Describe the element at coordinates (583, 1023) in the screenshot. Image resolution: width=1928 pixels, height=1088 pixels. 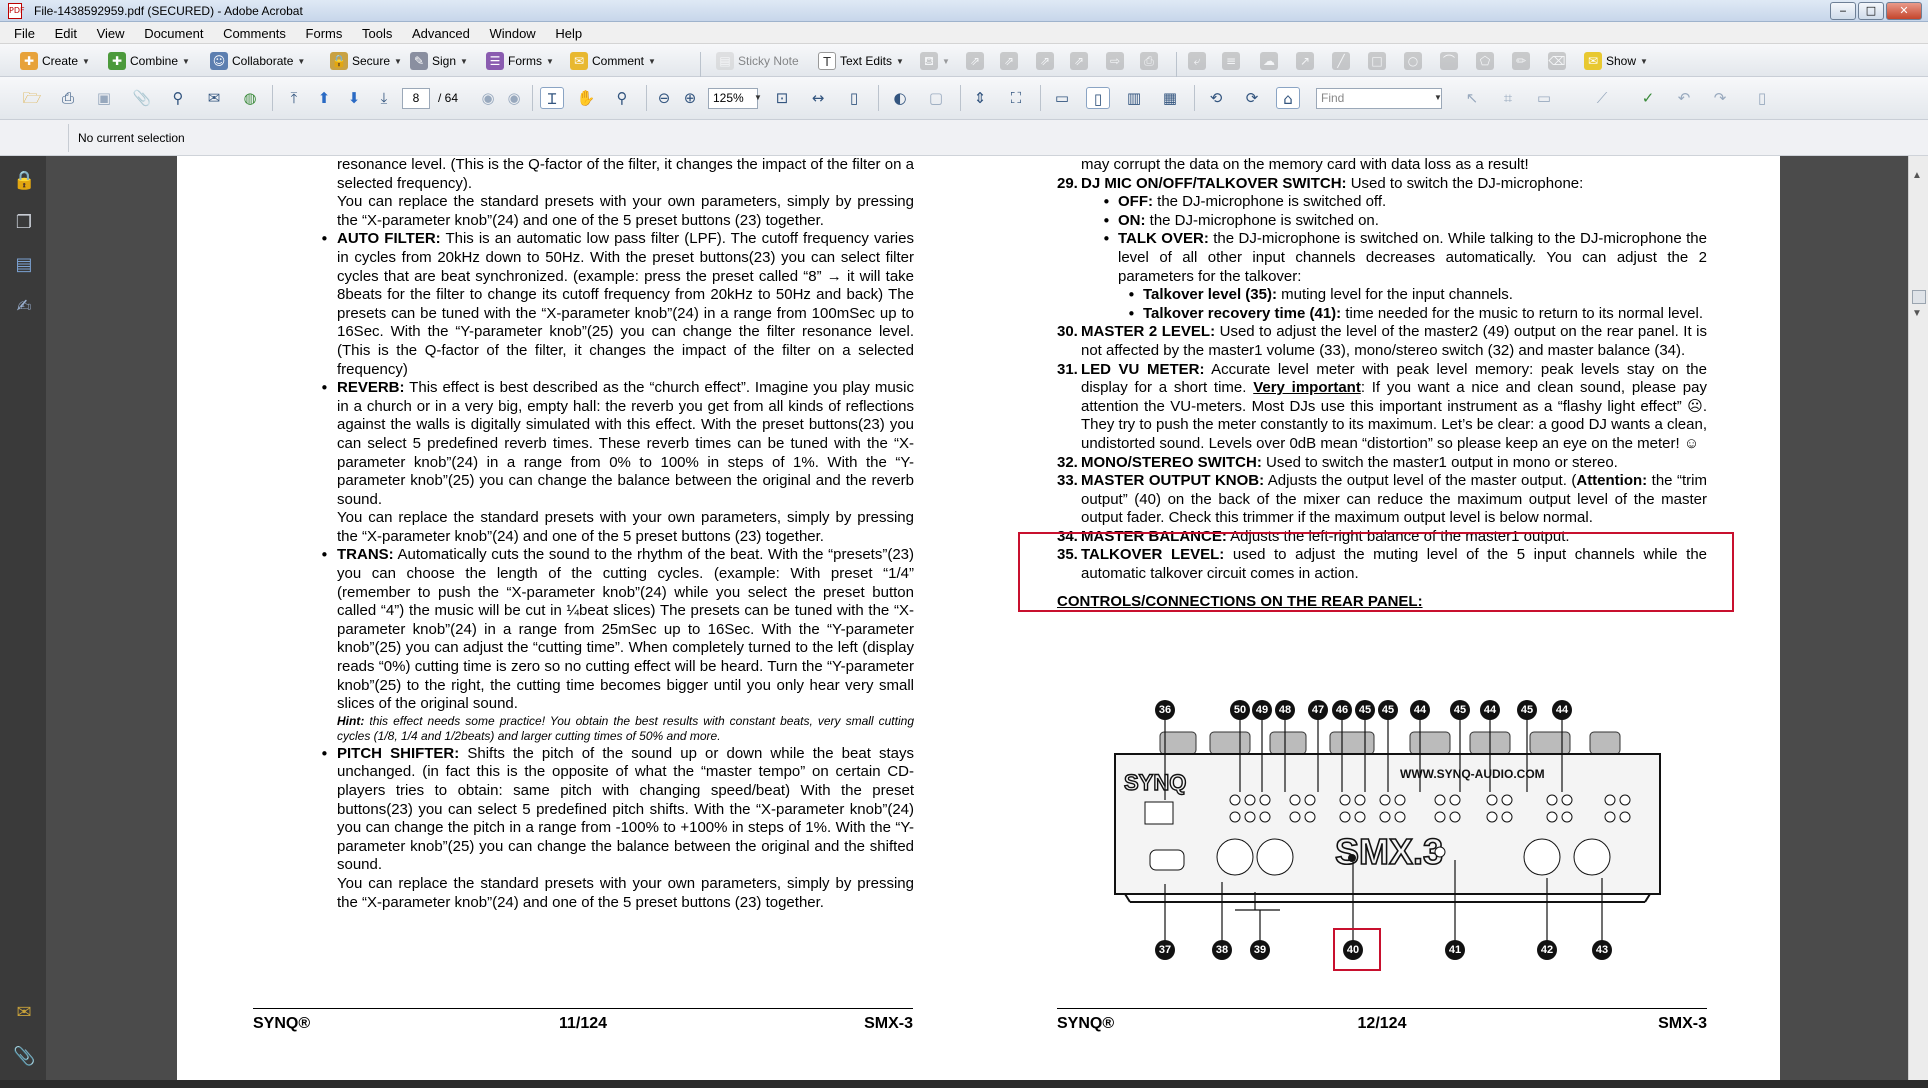
I see `footer-page-number: 11/124` at that location.